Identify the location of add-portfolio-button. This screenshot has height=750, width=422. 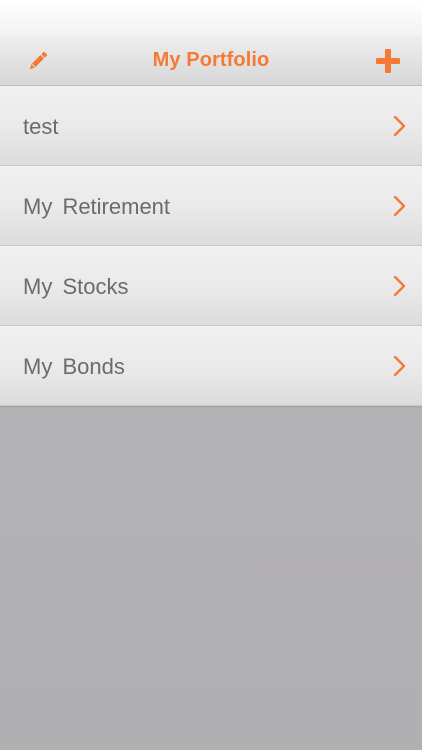
(388, 61).